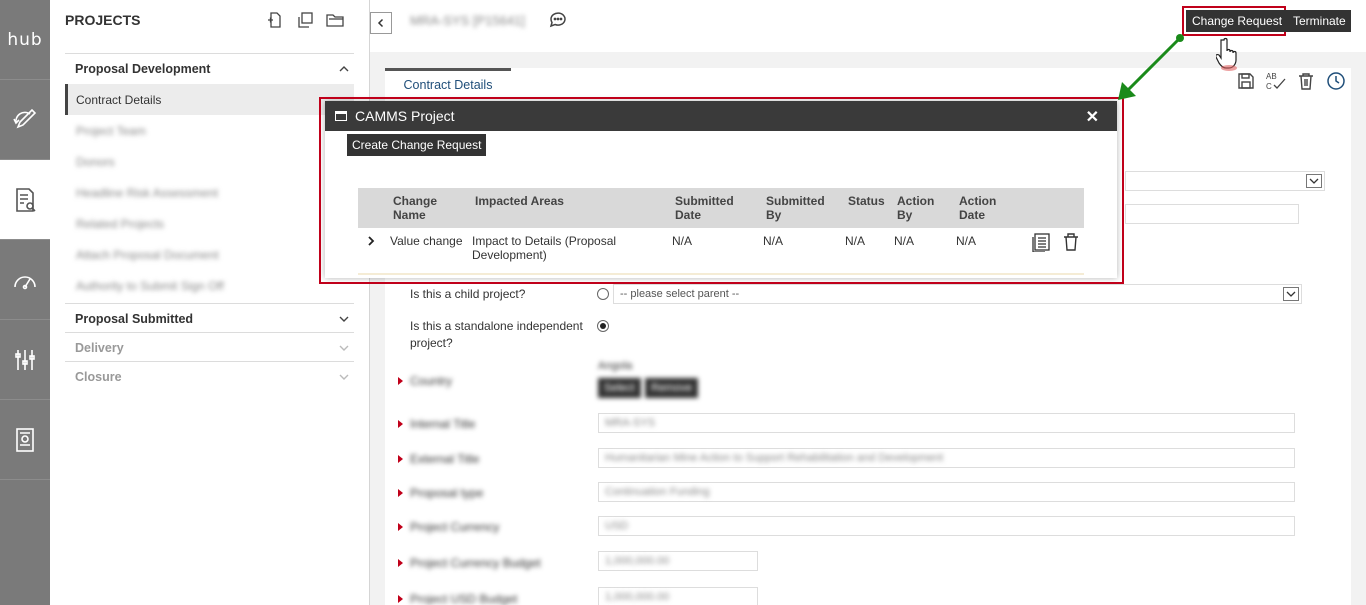 The image size is (1366, 605). What do you see at coordinates (447, 493) in the screenshot?
I see `proposal-type-label: Proposal type` at bounding box center [447, 493].